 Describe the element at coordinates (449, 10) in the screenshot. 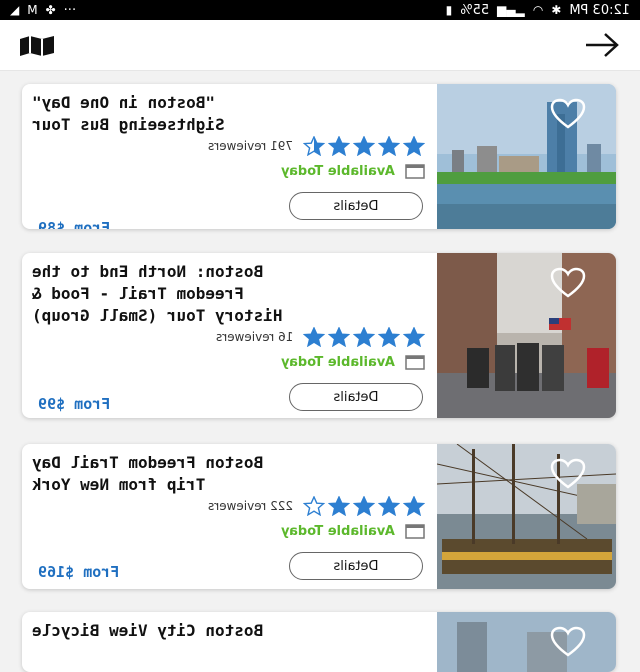

I see `battery-icon: ▮` at that location.